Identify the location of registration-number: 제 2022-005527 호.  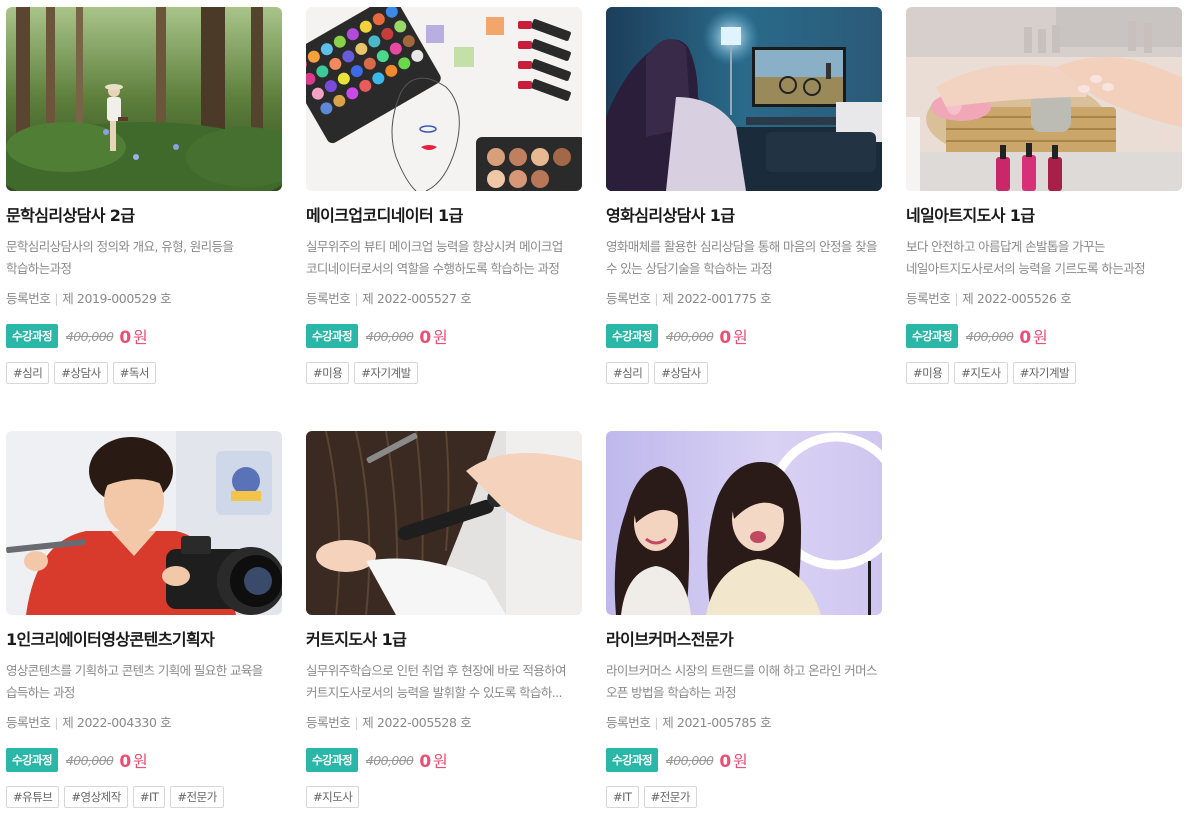
(417, 298).